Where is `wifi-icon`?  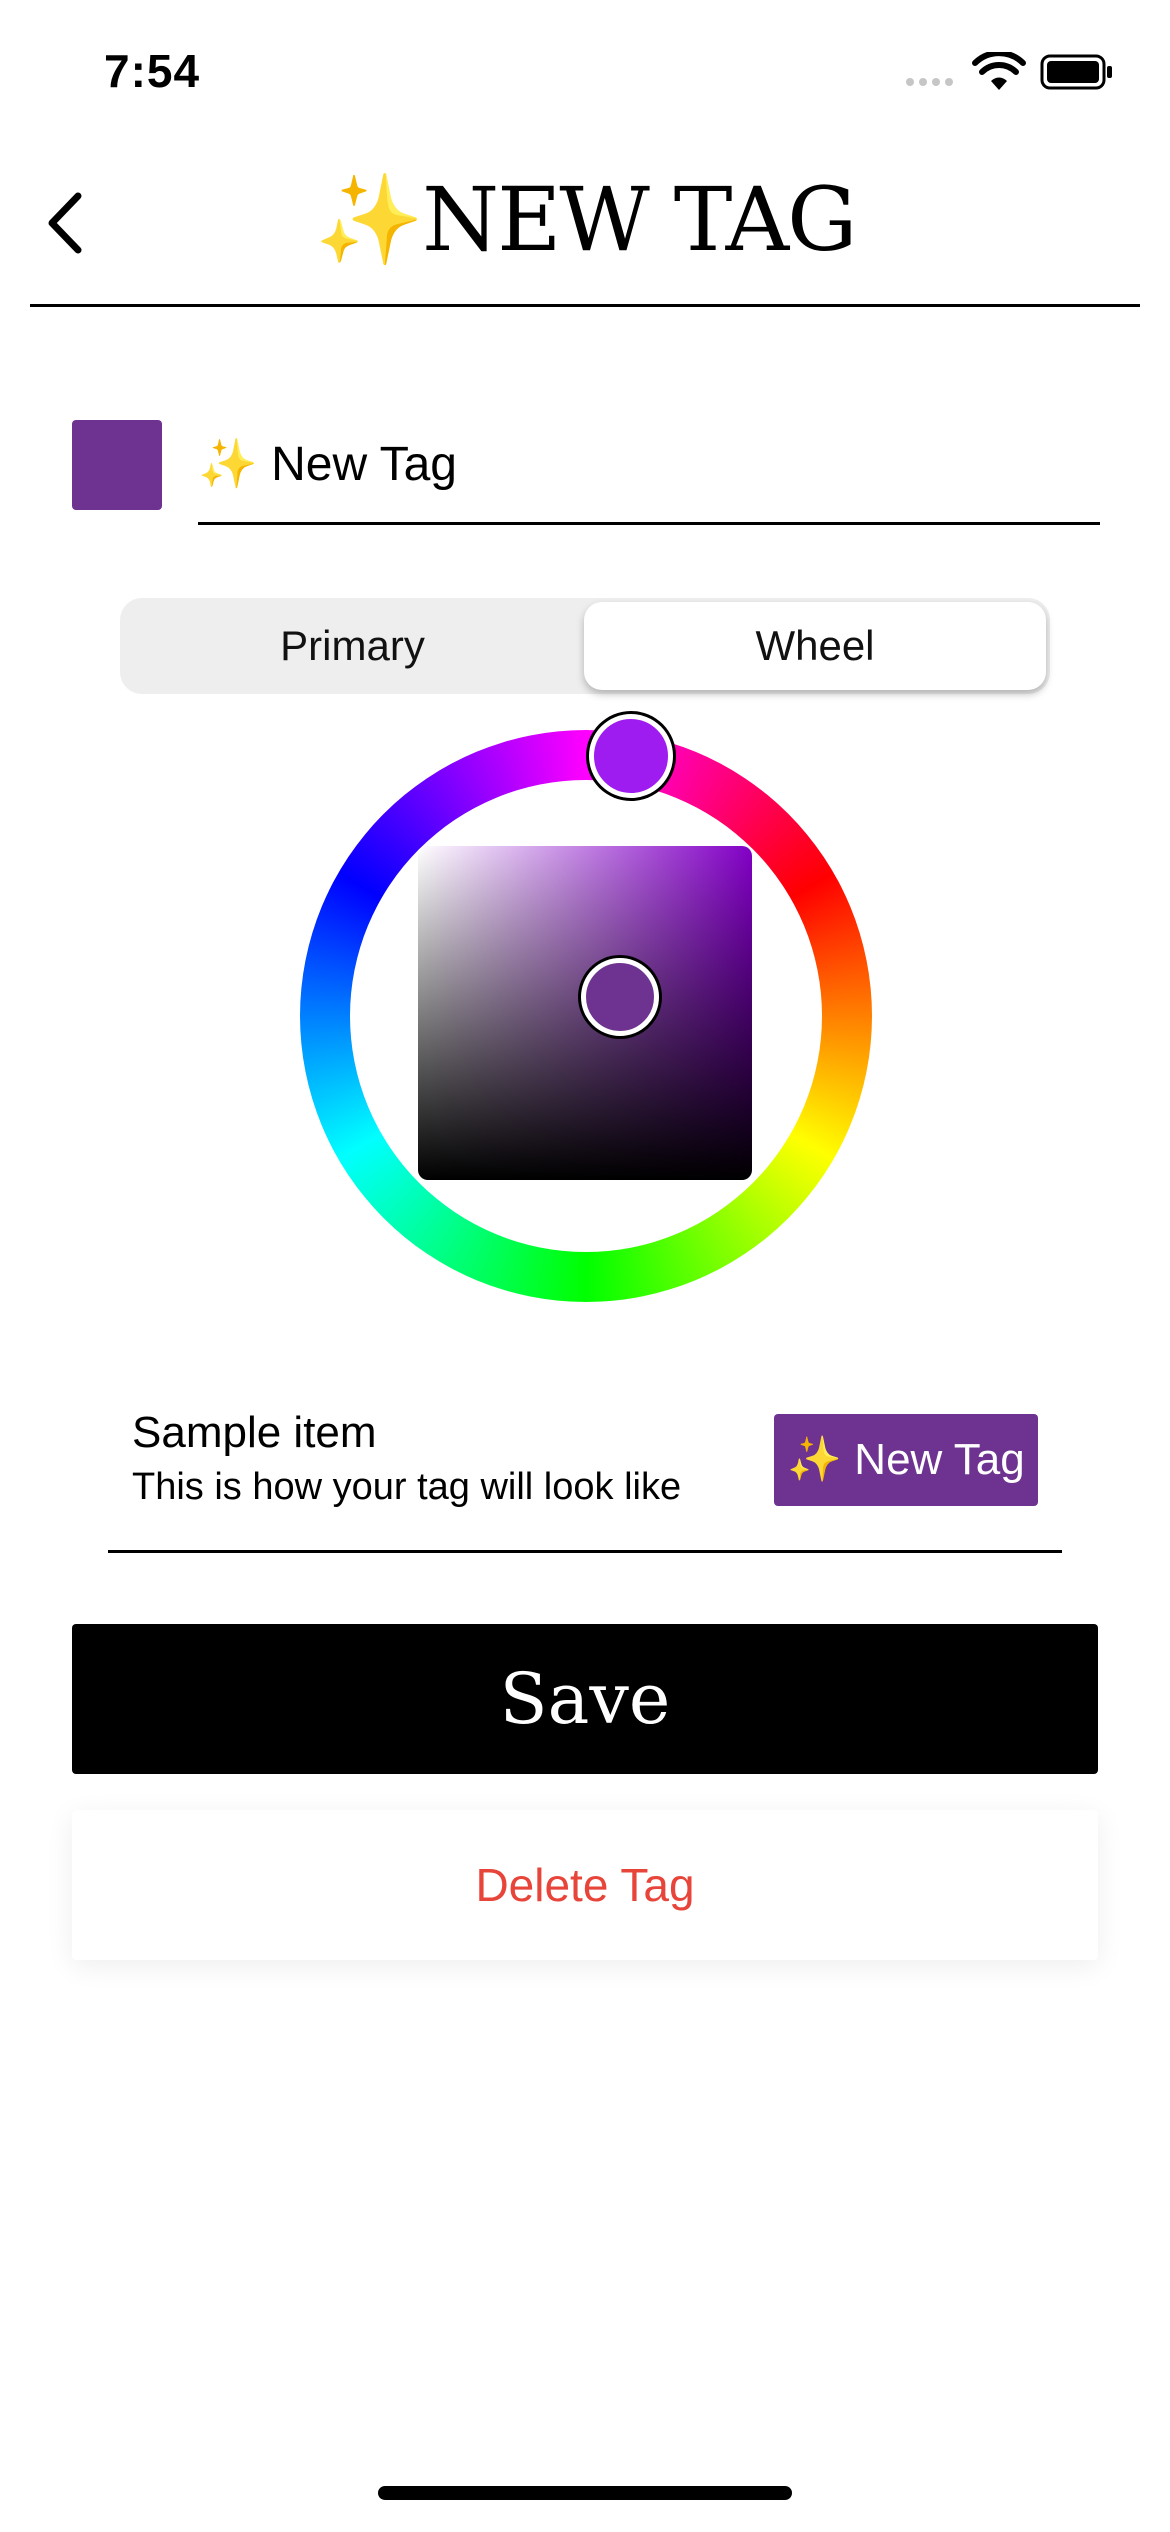 wifi-icon is located at coordinates (999, 71).